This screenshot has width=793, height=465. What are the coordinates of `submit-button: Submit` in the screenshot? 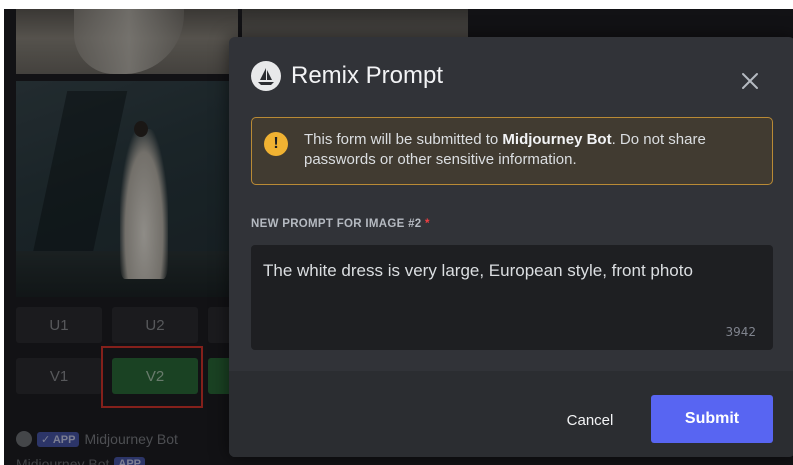 It's located at (712, 419).